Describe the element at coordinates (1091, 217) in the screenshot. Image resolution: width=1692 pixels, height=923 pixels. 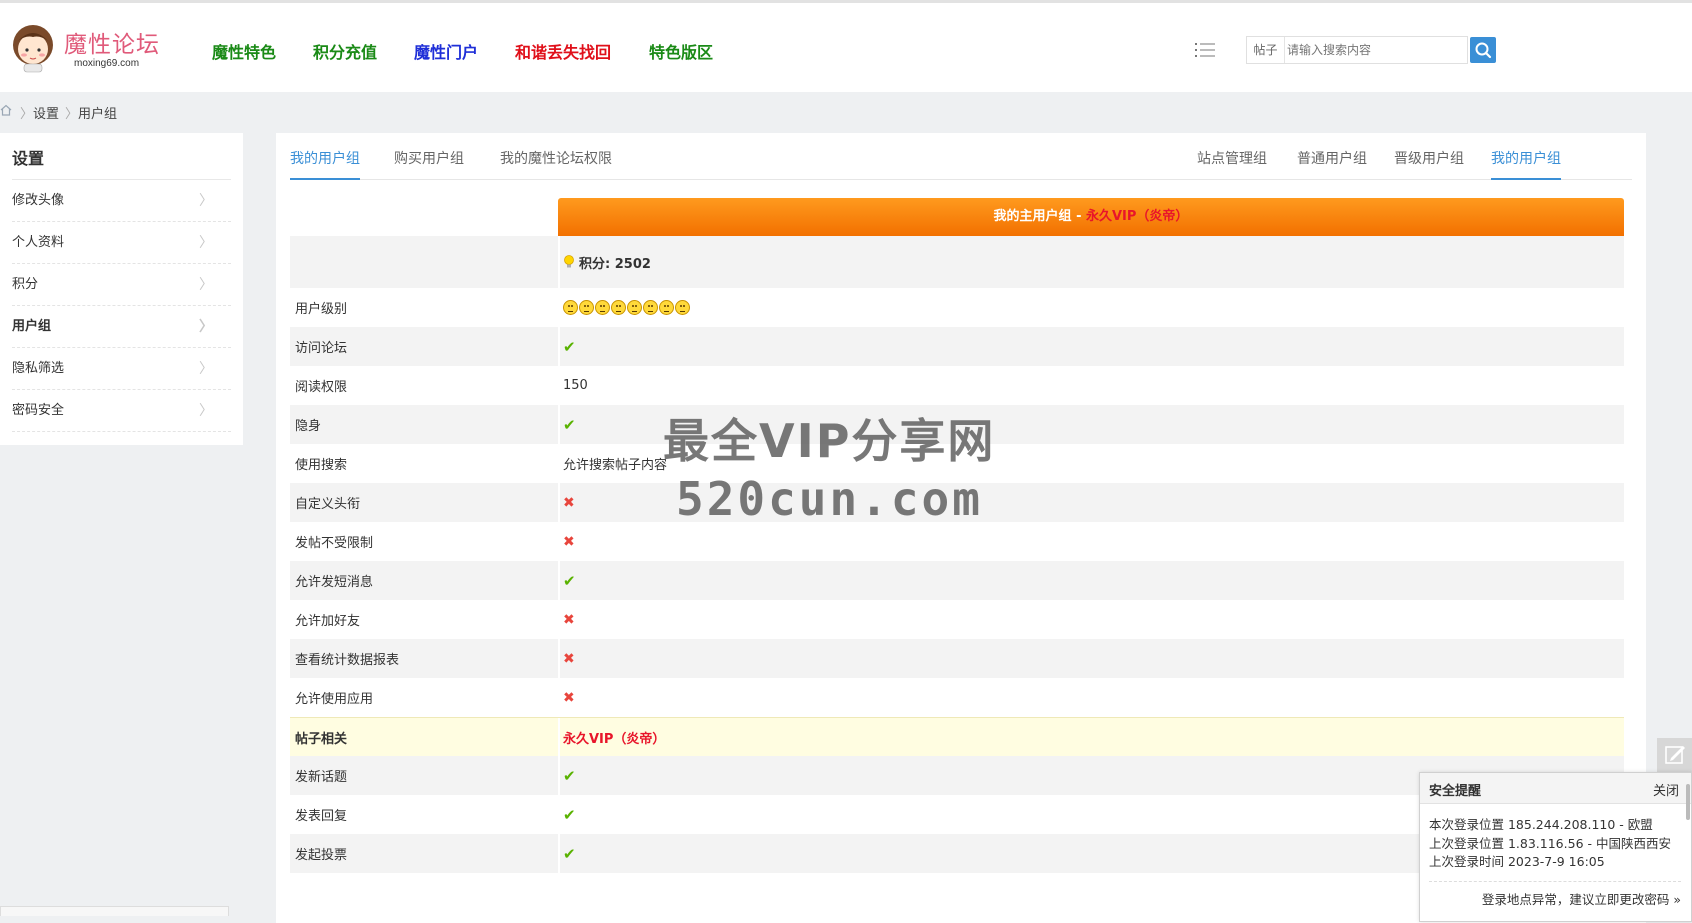
I see `main-usergroup-header: 我的主用户组 - 永久VIP（炎帝）` at that location.